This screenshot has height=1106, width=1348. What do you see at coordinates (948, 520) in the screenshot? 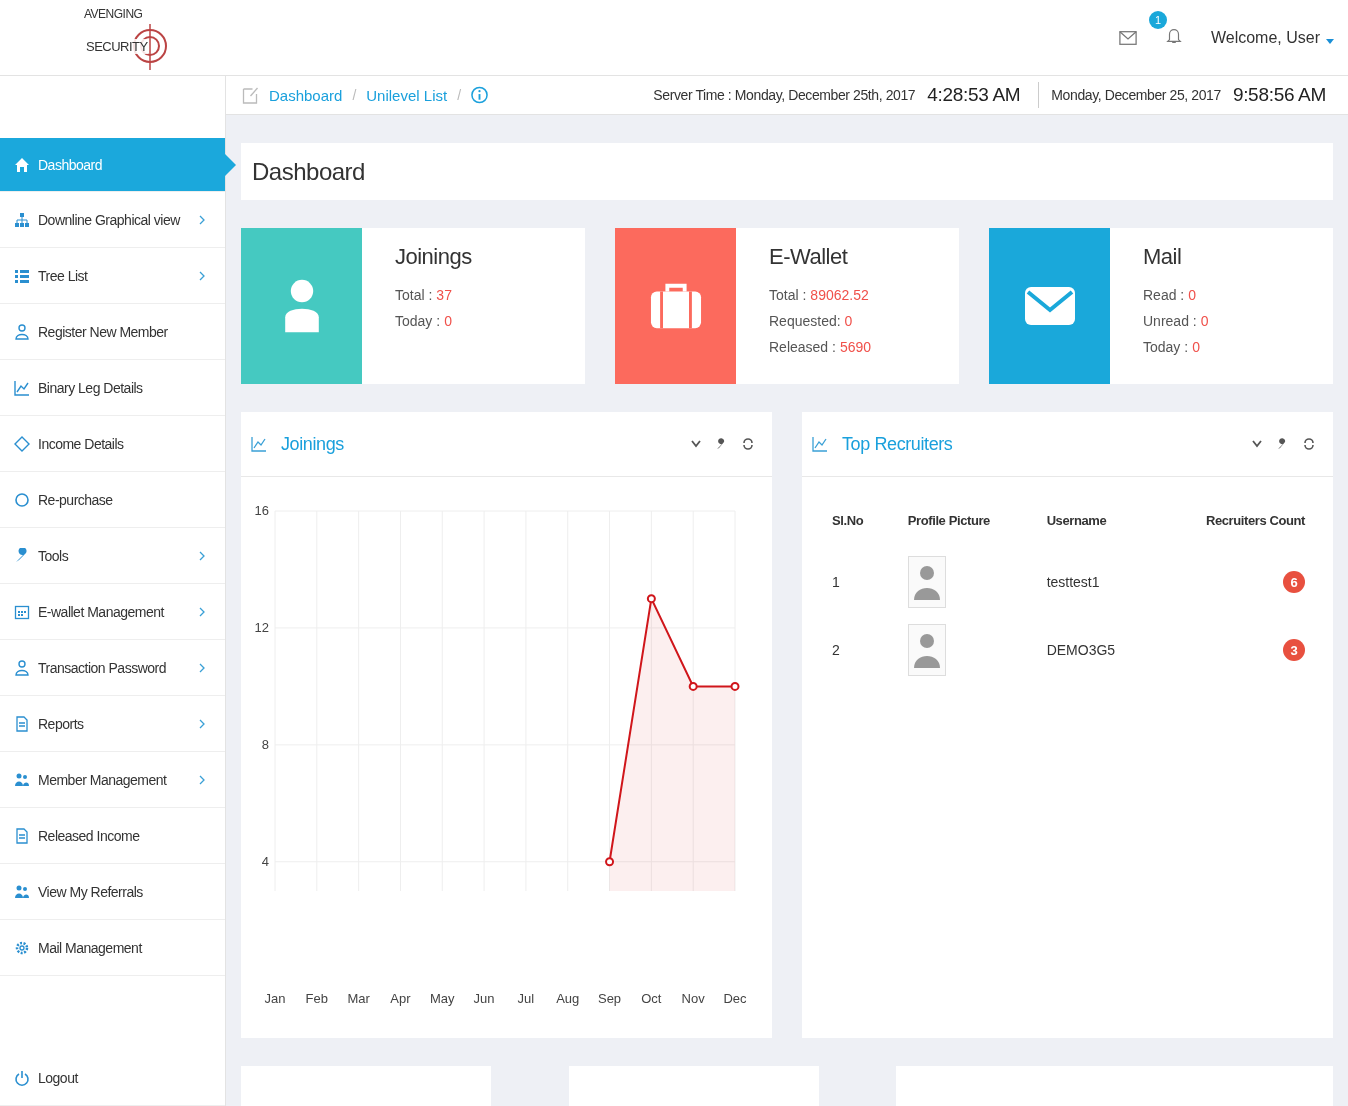
I see `column-header: Profile Picture` at bounding box center [948, 520].